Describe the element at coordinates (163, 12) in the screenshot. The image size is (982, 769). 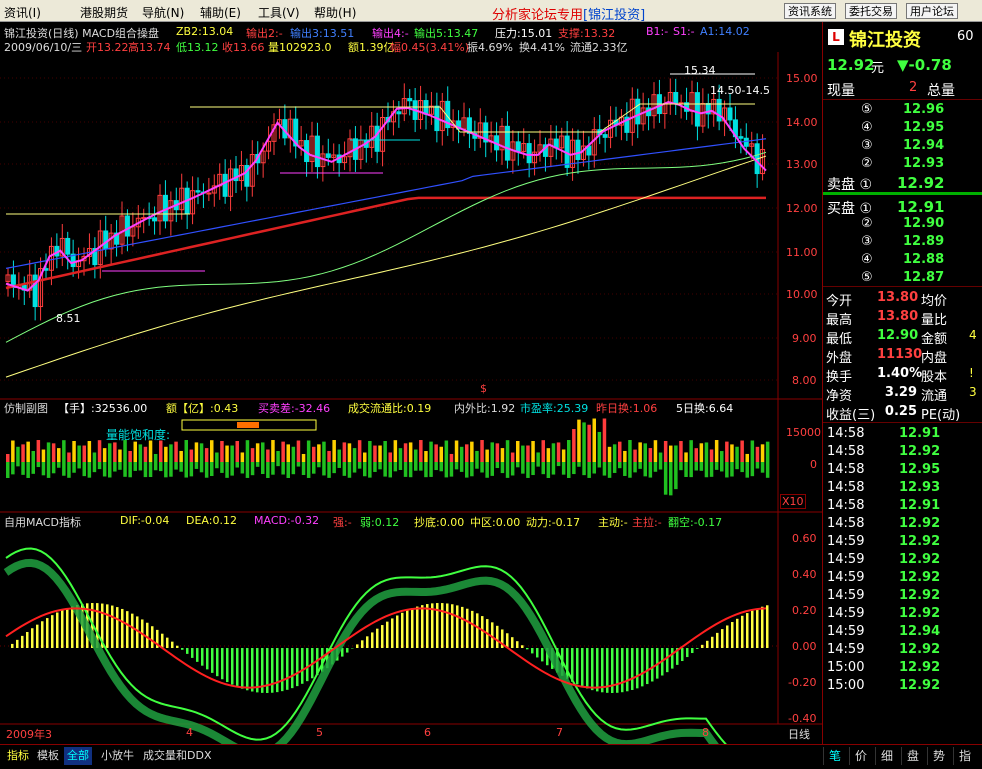
I see `menu-item-navigate: 导航(N)` at that location.